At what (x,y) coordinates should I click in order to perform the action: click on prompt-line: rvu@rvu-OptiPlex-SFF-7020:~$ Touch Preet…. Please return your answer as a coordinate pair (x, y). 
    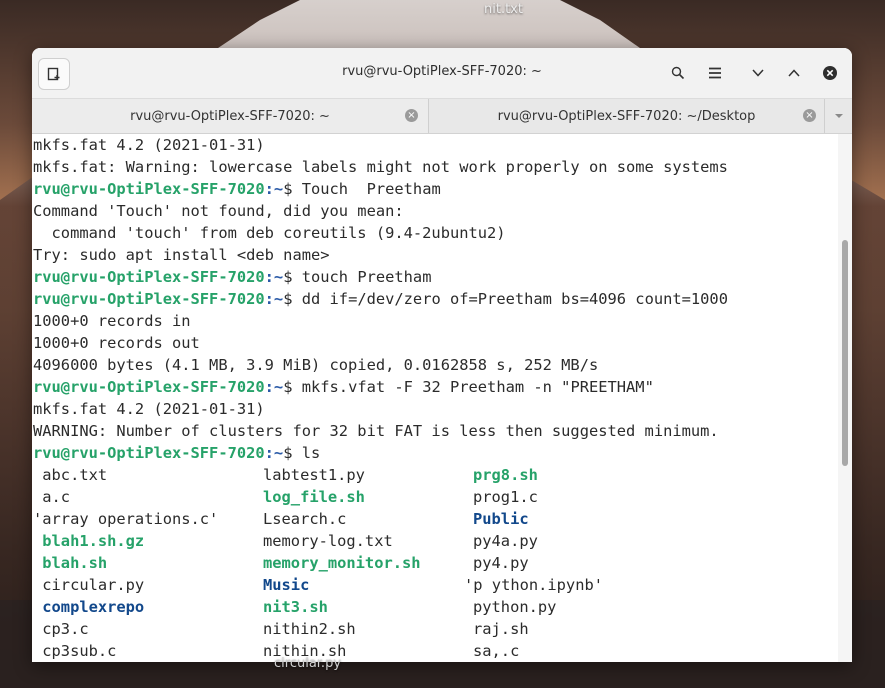
    Looking at the image, I should click on (237, 189).